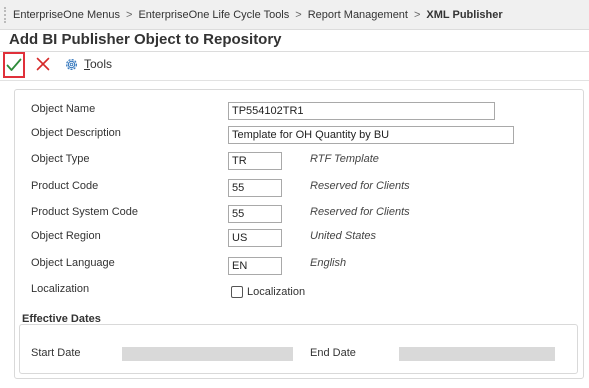  Describe the element at coordinates (276, 292) in the screenshot. I see `localization-checkbox-label: Localization` at that location.